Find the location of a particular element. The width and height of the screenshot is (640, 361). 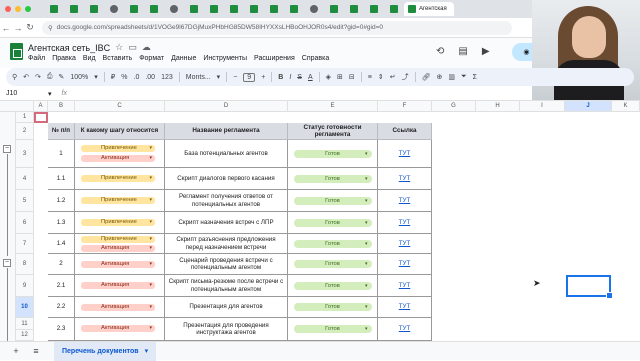

column-header-j: J is located at coordinates (588, 106).